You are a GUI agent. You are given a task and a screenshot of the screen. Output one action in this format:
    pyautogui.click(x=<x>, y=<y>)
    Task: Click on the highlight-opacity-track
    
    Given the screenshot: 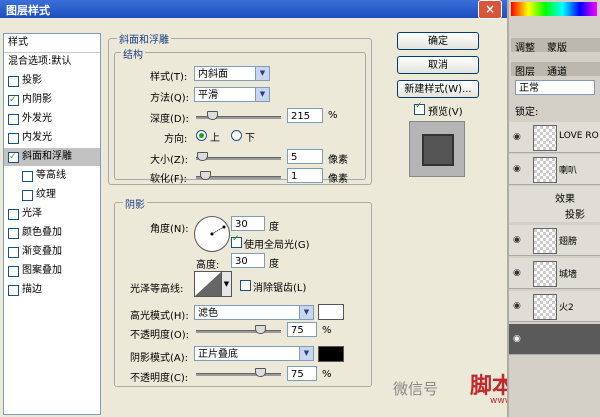 What is the action you would take?
    pyautogui.click(x=238, y=331)
    